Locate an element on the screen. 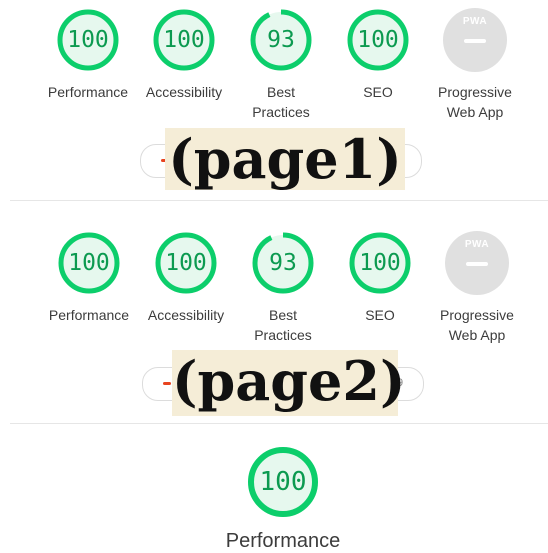 This screenshot has width=548, height=553. page2-gauge-pwa: PWA Progressive Web App is located at coordinates (477, 288).